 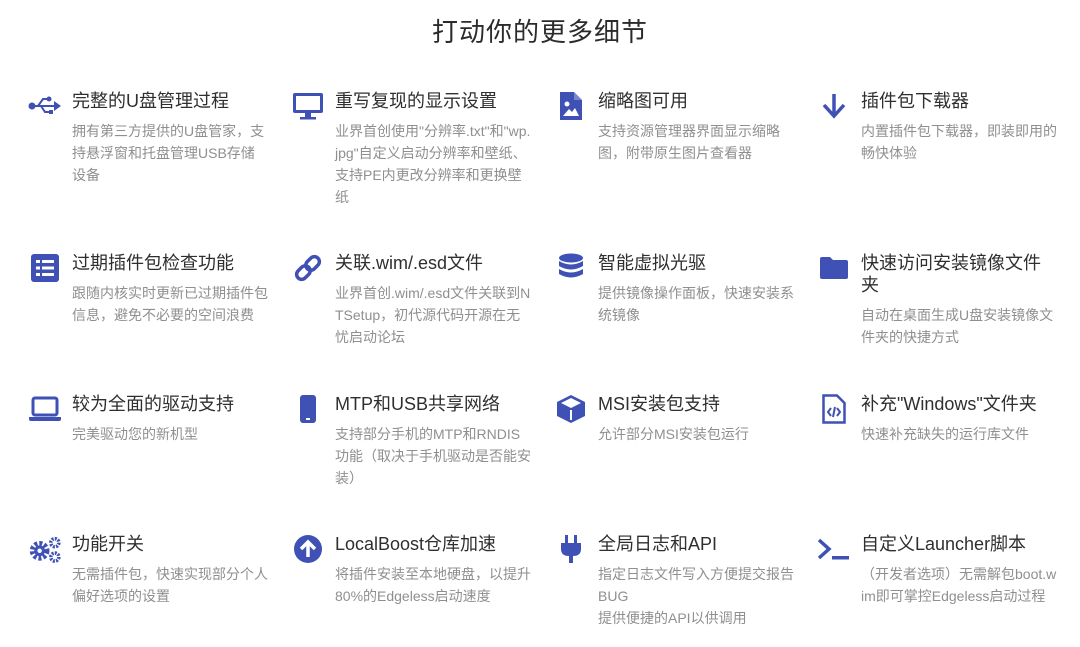 I want to click on feature-desc: 支持资源管理器界面显示缩略图，附带原生图片查看器, so click(x=689, y=142).